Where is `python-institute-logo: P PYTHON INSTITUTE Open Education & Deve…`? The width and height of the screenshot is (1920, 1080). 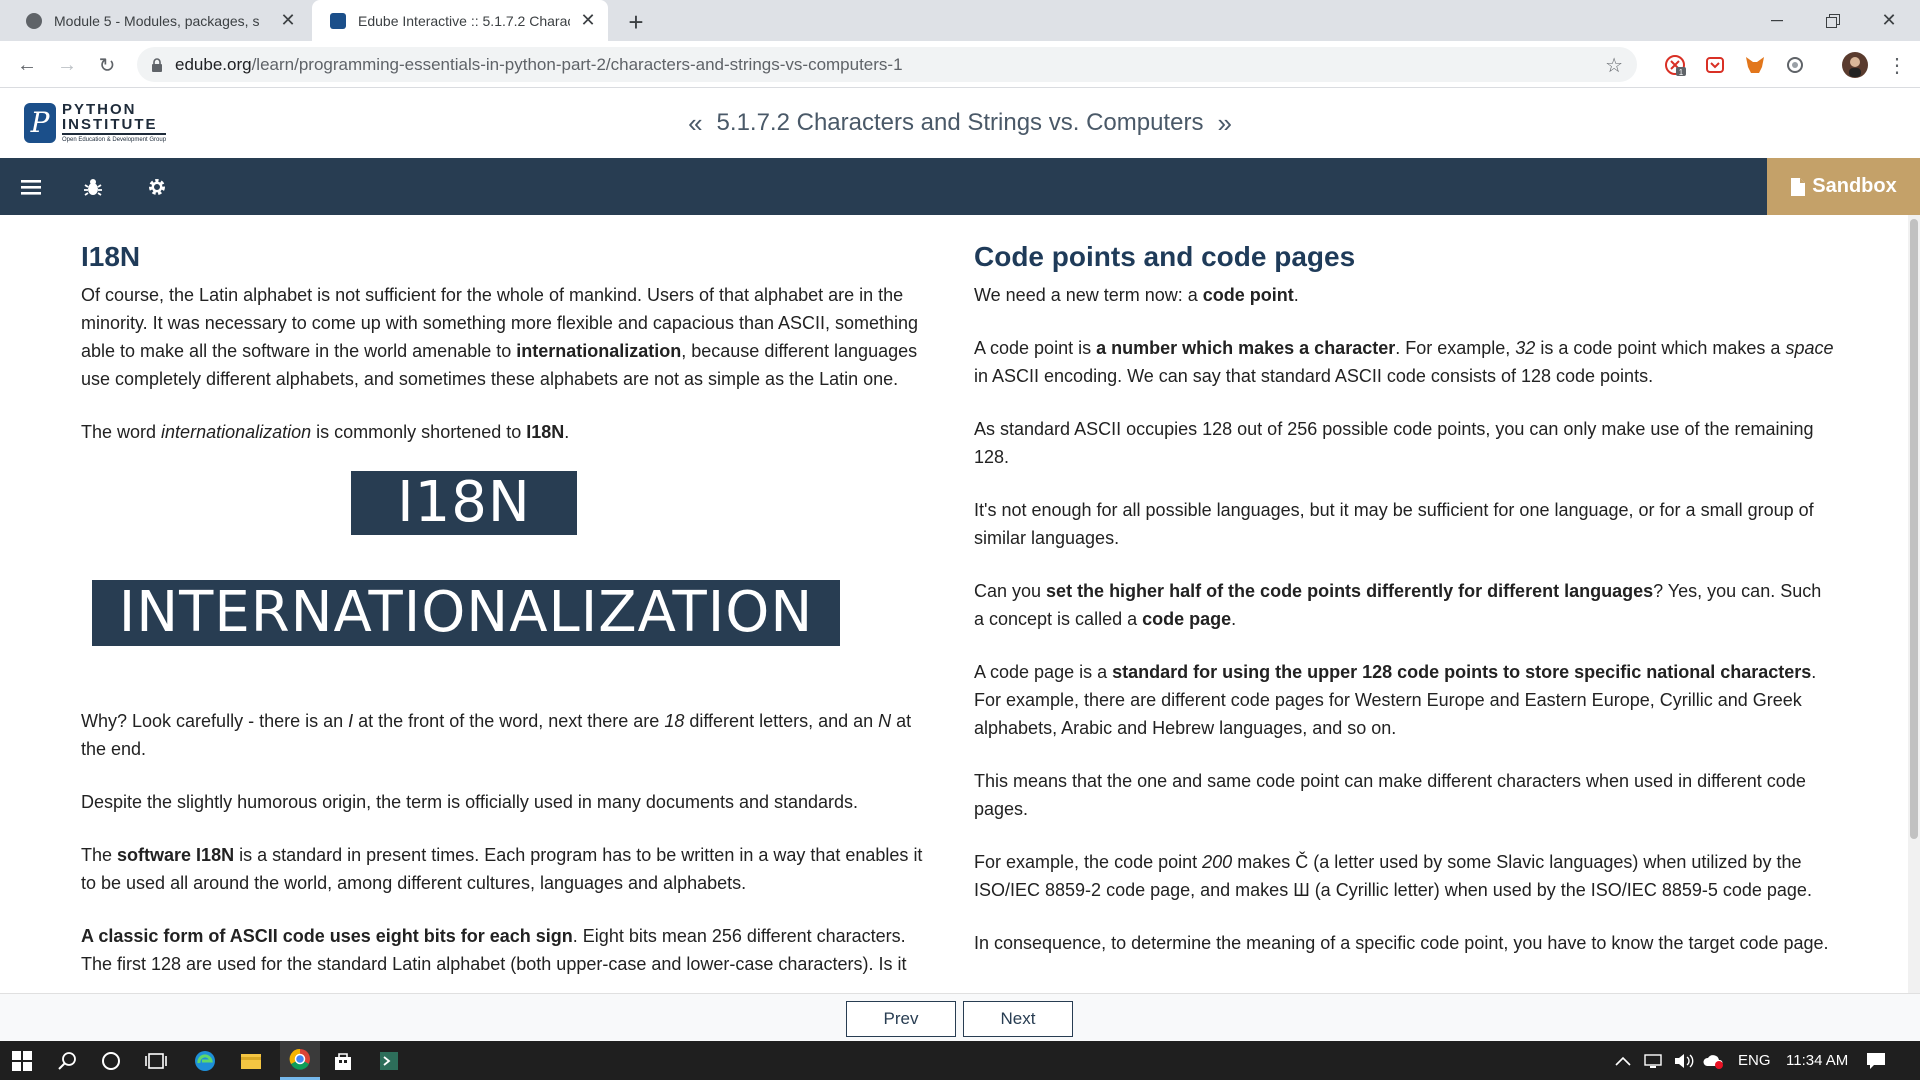
python-institute-logo: P PYTHON INSTITUTE Open Education & Deve… is located at coordinates (95, 122).